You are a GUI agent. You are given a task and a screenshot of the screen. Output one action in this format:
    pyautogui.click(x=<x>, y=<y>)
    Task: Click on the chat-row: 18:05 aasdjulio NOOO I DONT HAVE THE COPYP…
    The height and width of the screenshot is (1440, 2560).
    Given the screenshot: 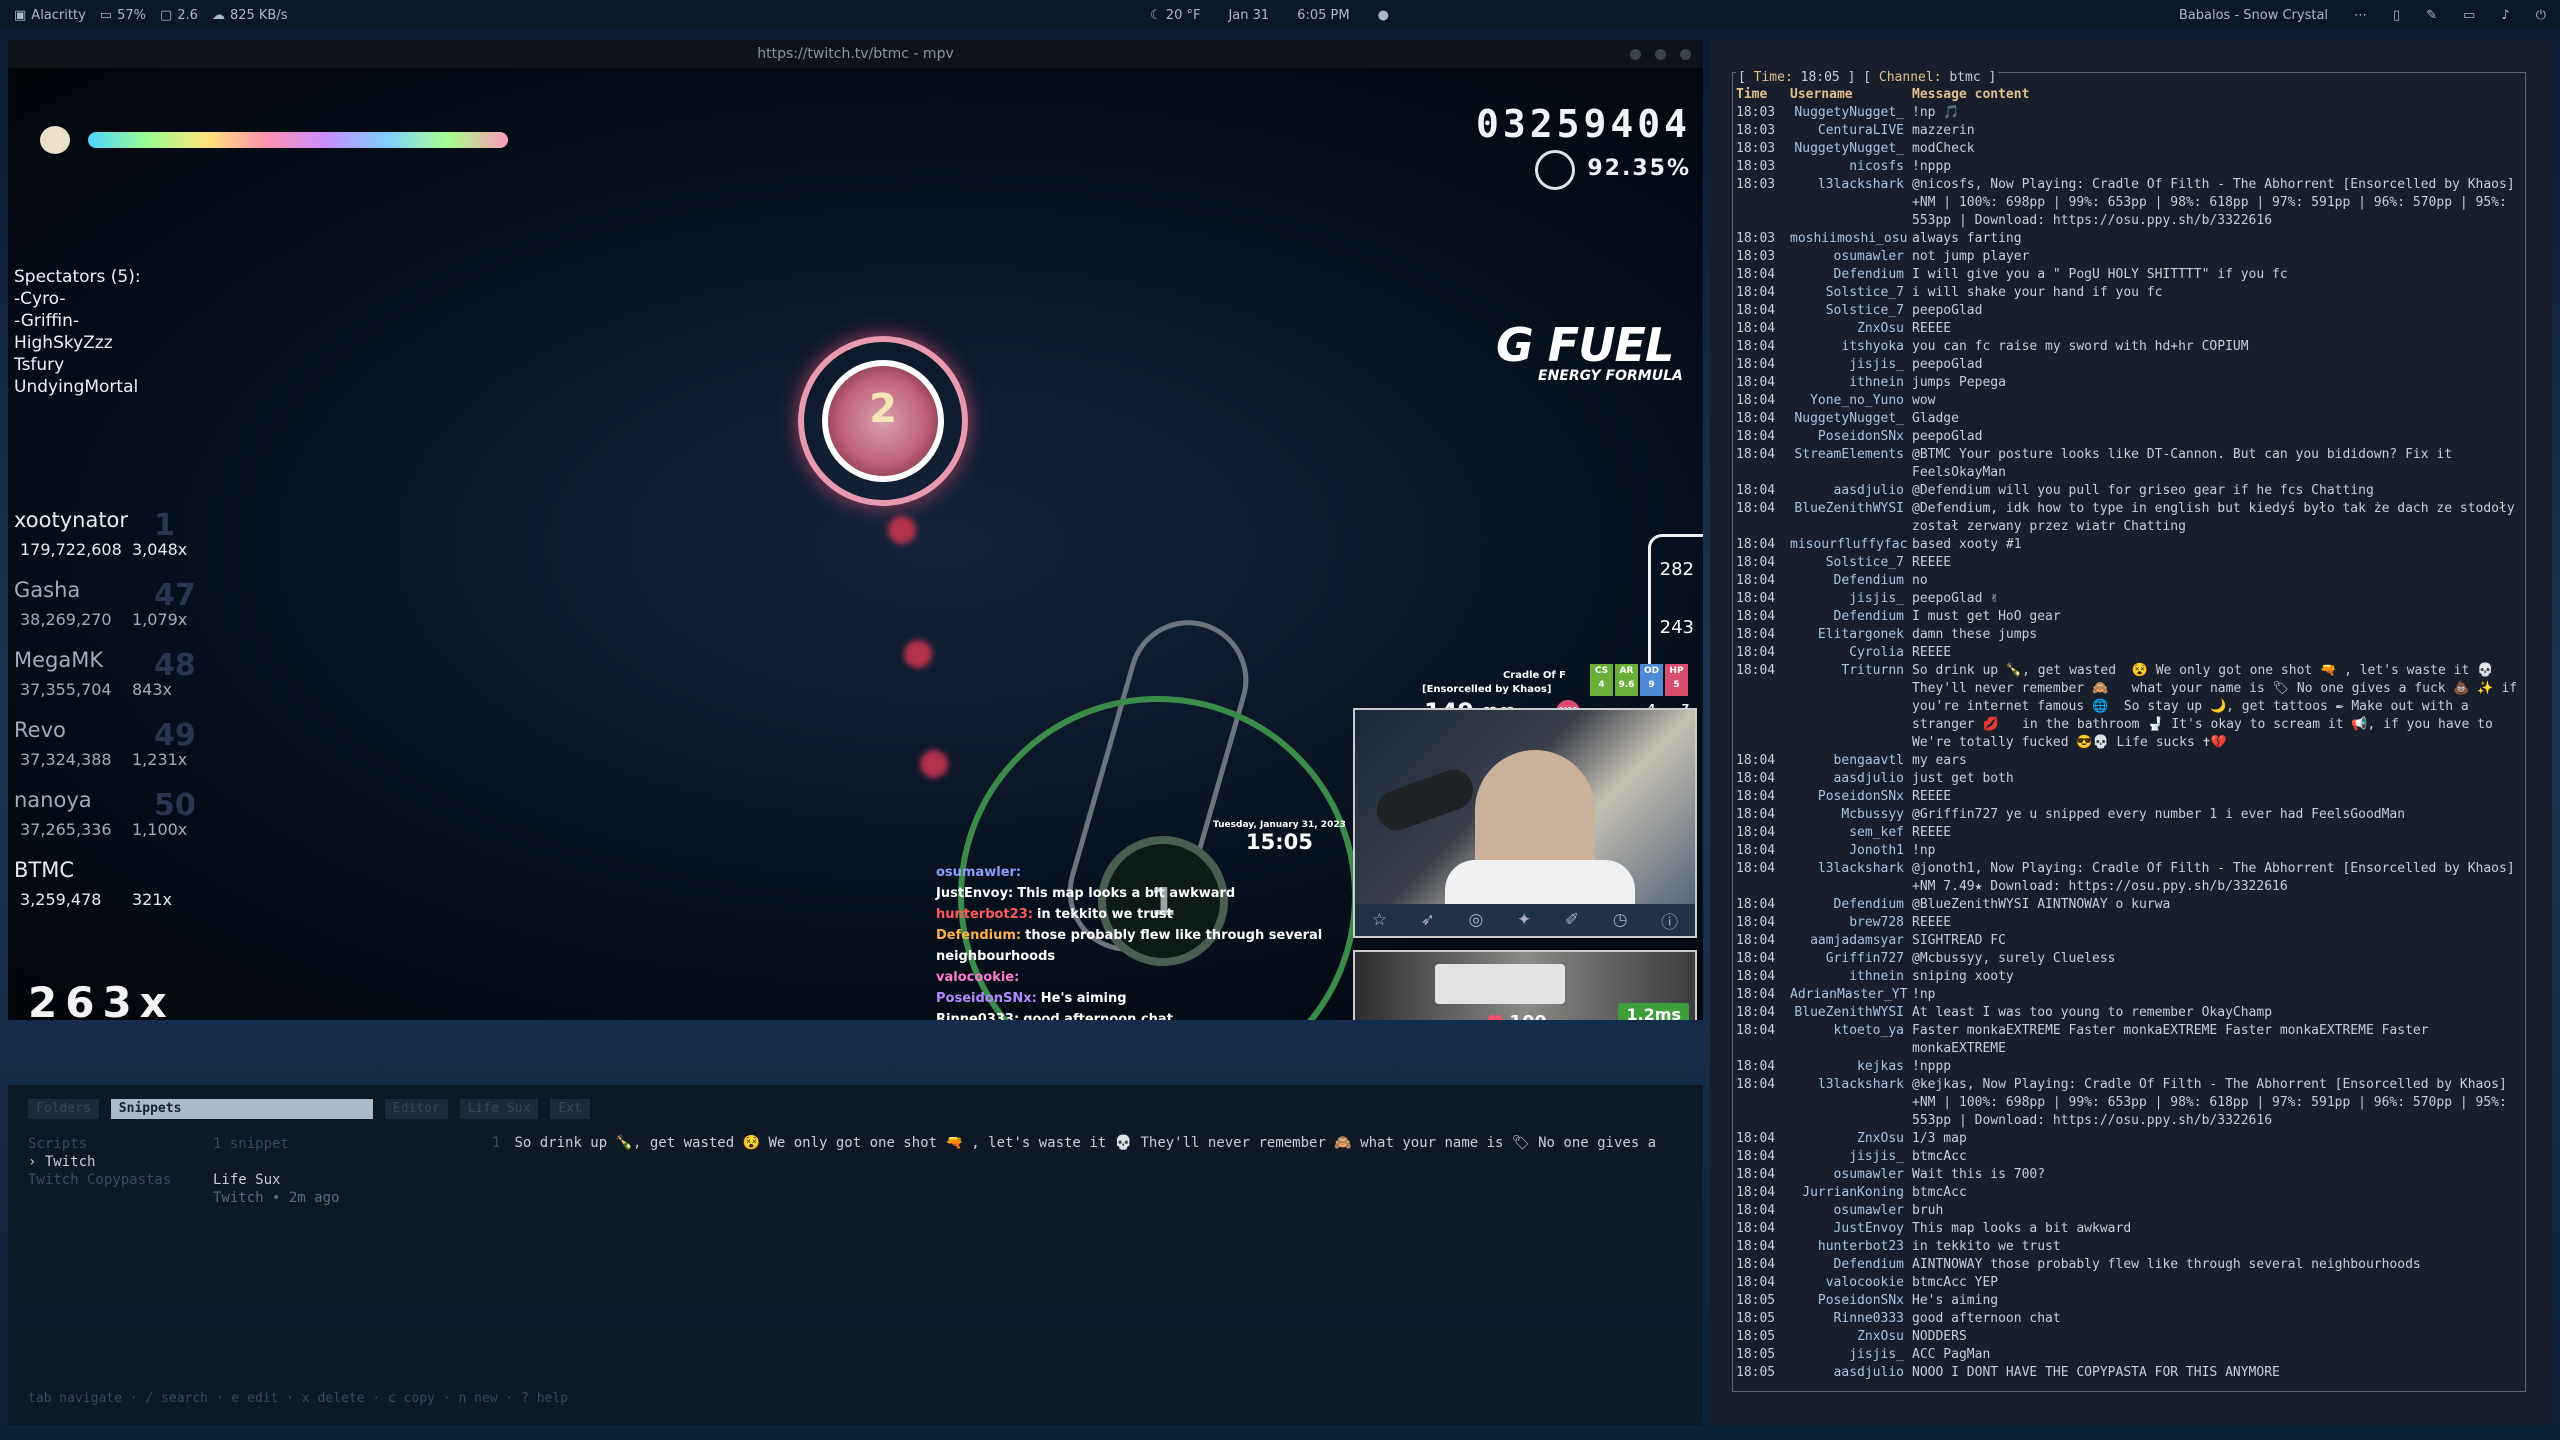 What is the action you would take?
    pyautogui.click(x=2130, y=1373)
    